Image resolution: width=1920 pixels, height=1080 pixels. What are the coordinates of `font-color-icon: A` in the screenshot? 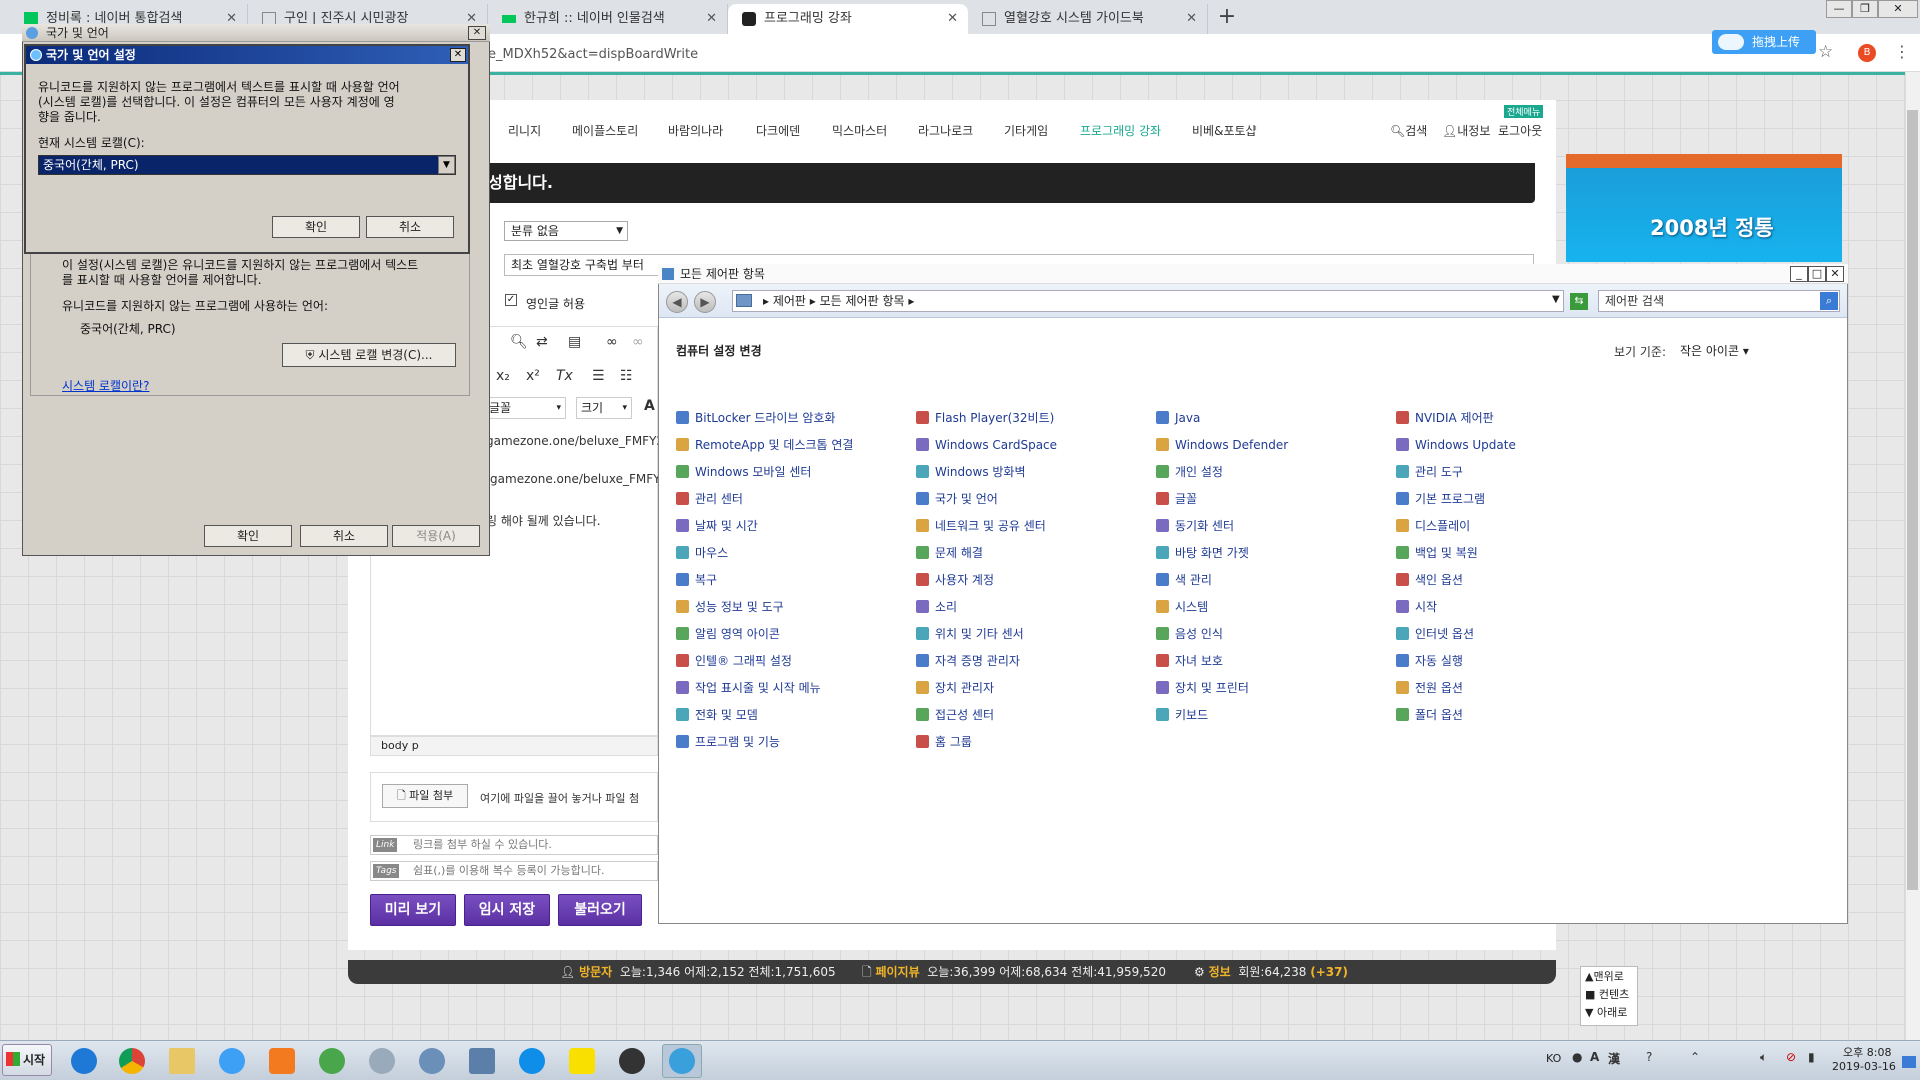 It's located at (649, 406).